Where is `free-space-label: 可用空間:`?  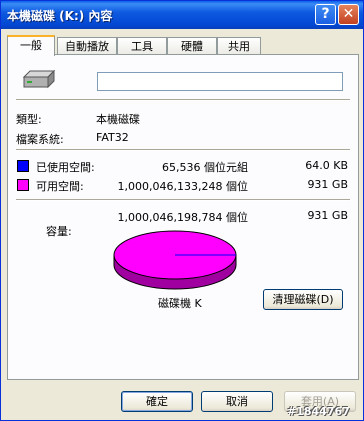
free-space-label: 可用空間: is located at coordinates (60, 186).